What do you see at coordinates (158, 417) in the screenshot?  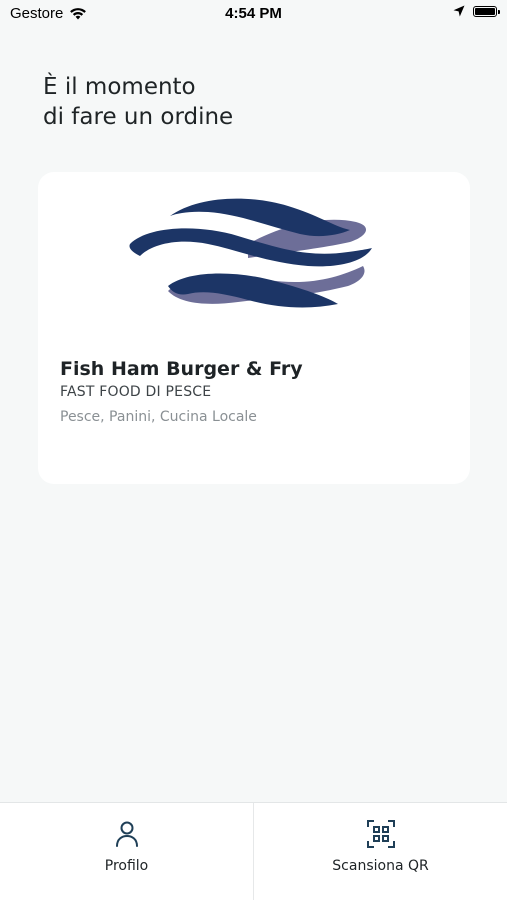 I see `restaurant-tags: Pesce, Panini, Cucina Locale` at bounding box center [158, 417].